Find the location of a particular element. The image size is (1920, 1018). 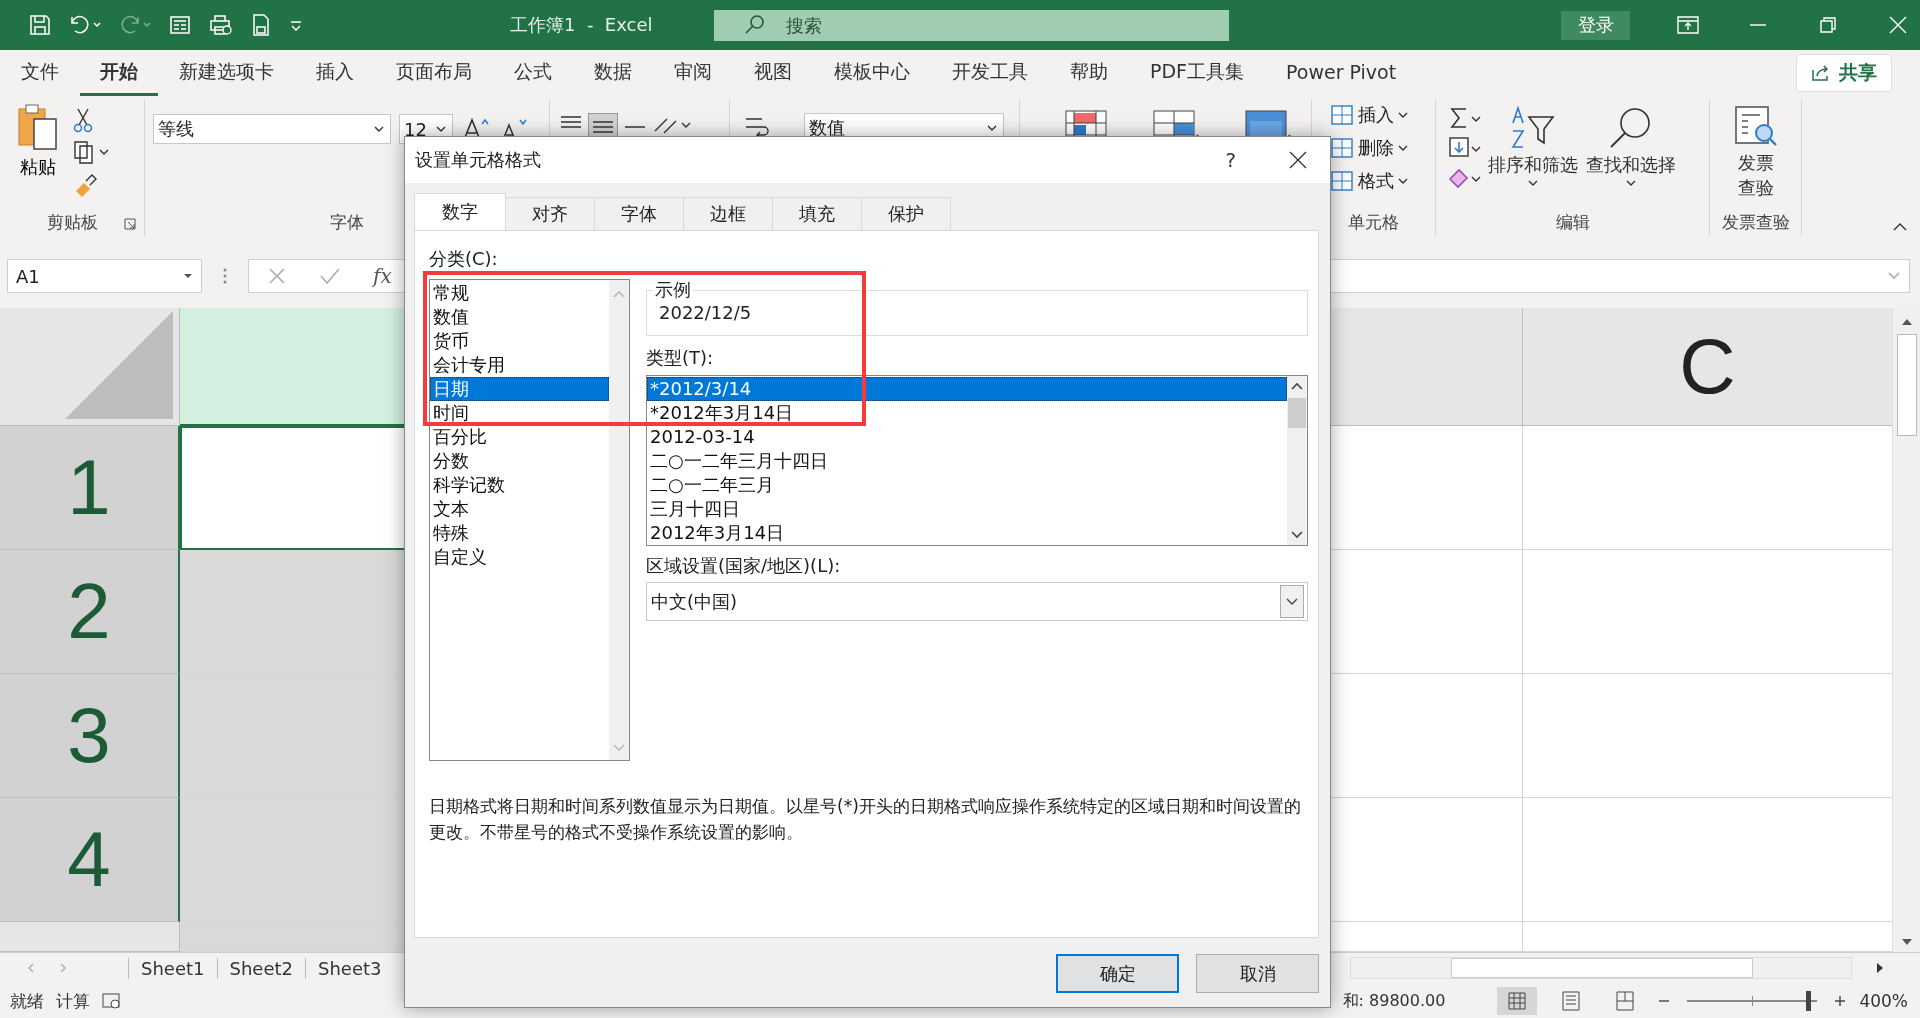

list-item: 数值 is located at coordinates (519, 317).